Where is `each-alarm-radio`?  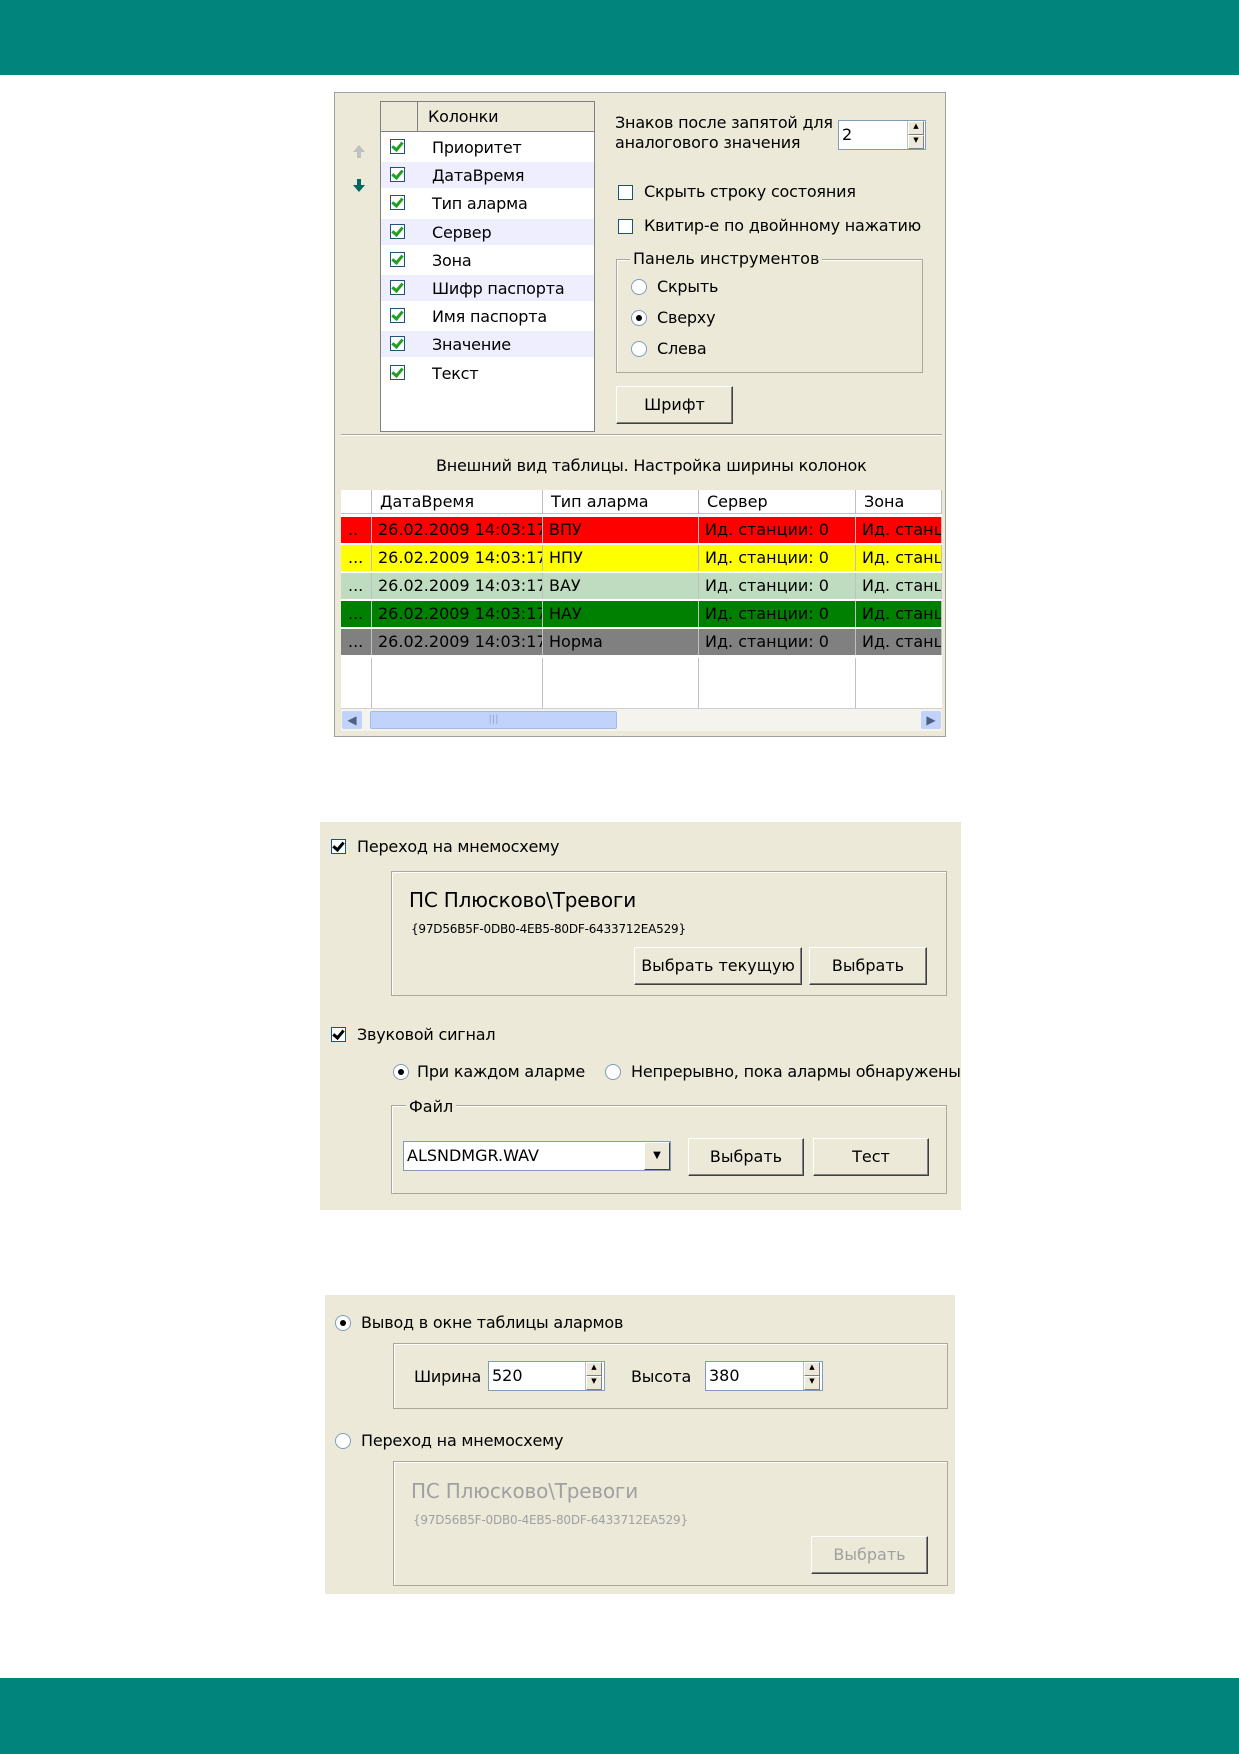
each-alarm-radio is located at coordinates (401, 1072).